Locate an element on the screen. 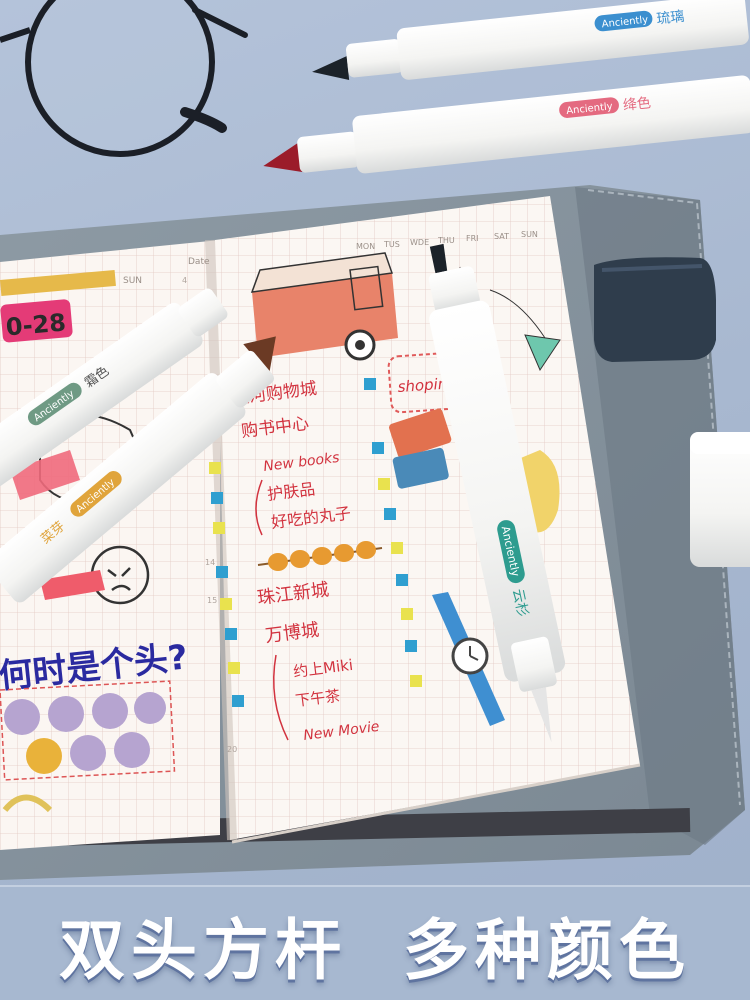  pen-cap is located at coordinates (720, 499).